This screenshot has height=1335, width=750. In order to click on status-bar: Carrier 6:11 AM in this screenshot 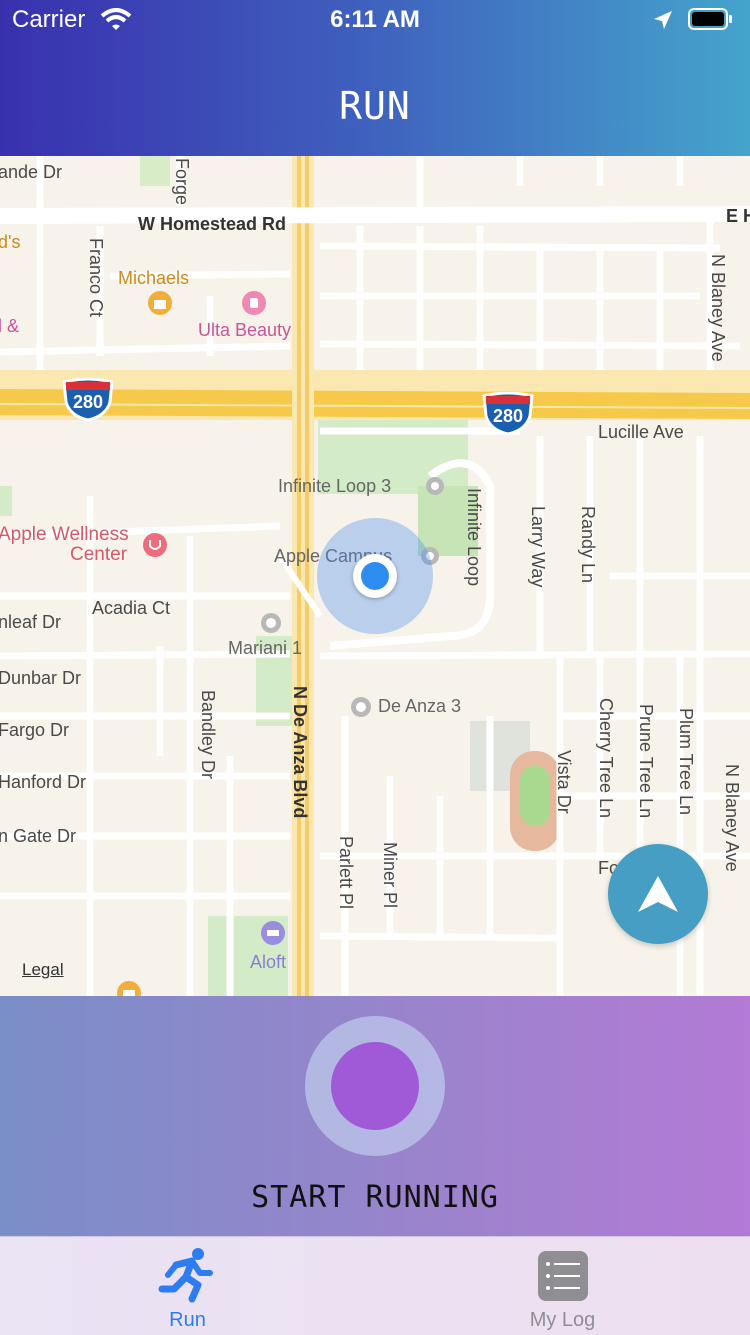, I will do `click(375, 20)`.